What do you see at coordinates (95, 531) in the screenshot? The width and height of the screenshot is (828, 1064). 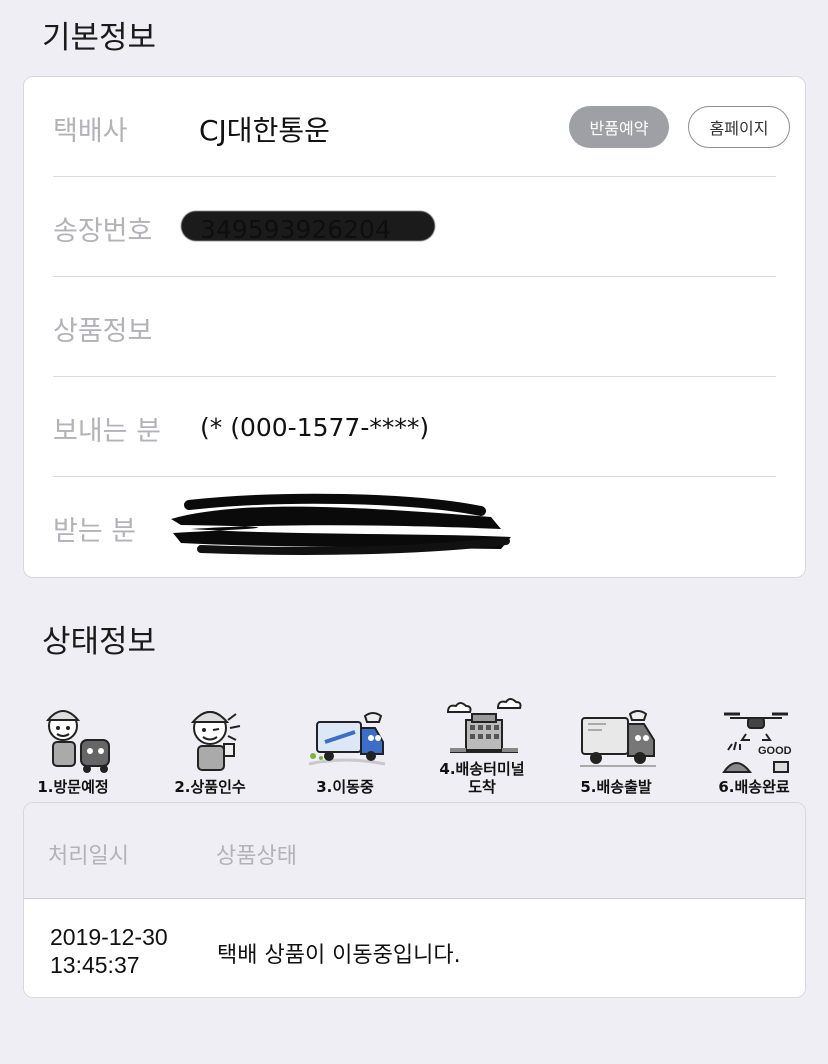 I see `receiver-label: 받는 분` at bounding box center [95, 531].